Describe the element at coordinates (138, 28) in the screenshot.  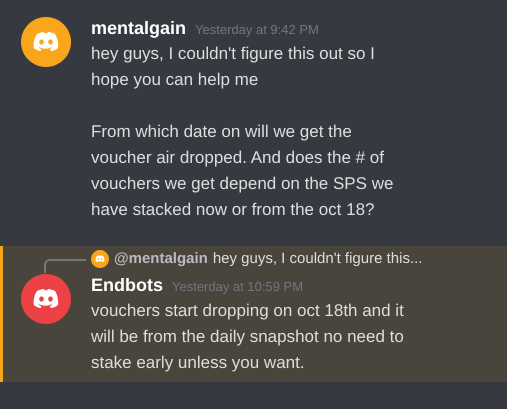
I see `author-name: mentalgain` at that location.